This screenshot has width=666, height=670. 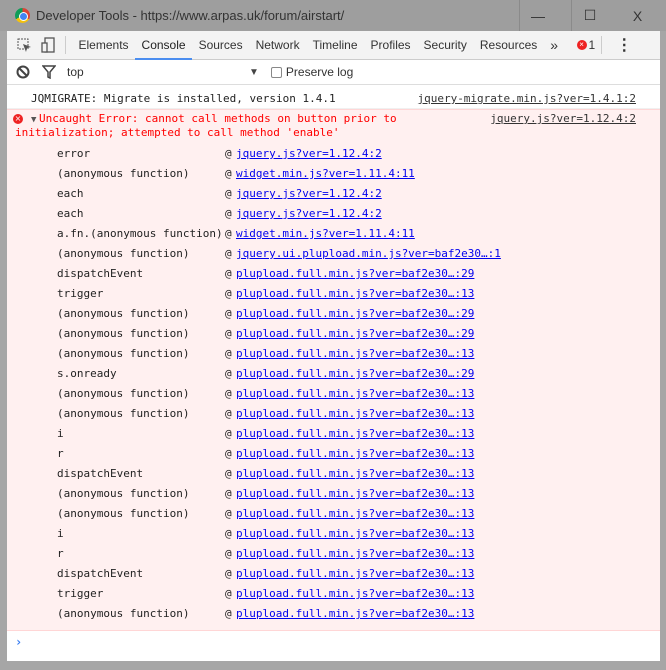 What do you see at coordinates (335, 45) in the screenshot?
I see `tab-timeline: Timeline` at bounding box center [335, 45].